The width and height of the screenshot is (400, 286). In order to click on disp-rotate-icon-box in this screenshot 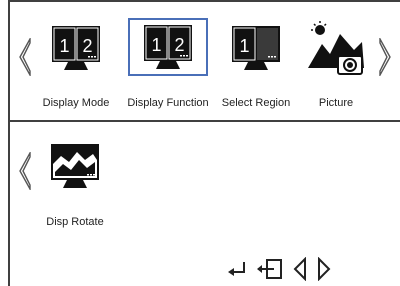, I will do `click(75, 166)`.